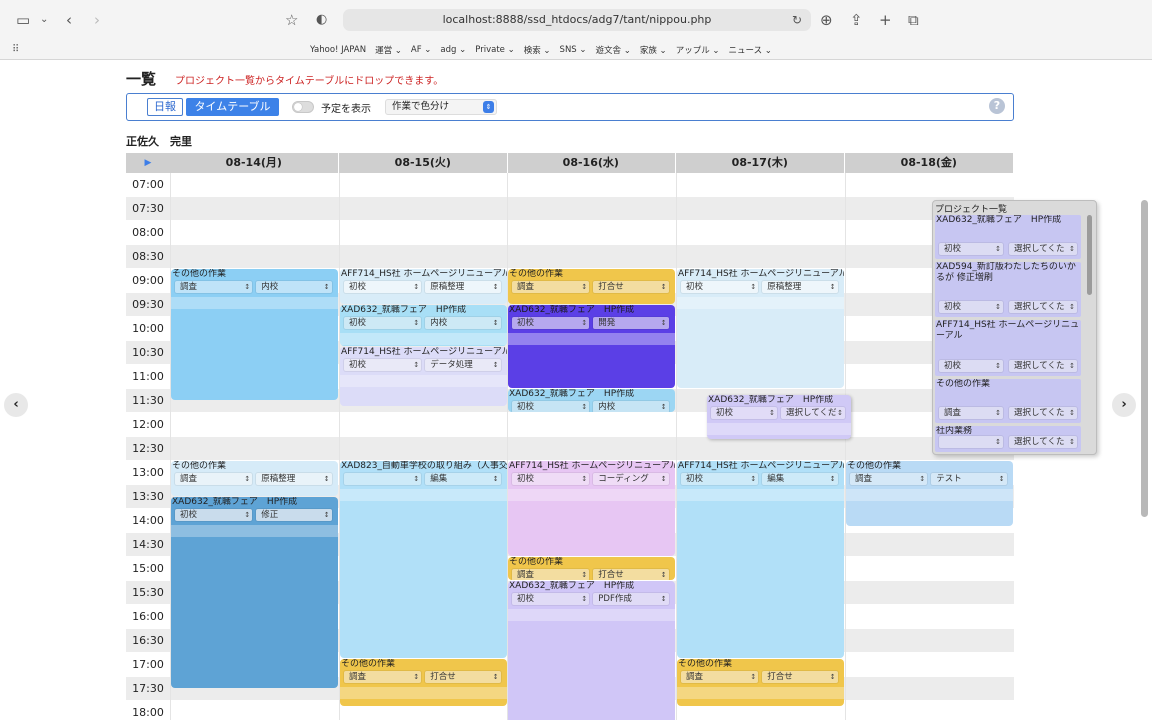 The height and width of the screenshot is (720, 1152). Describe the element at coordinates (303, 107) in the screenshot. I see `schedule-toggle` at that location.